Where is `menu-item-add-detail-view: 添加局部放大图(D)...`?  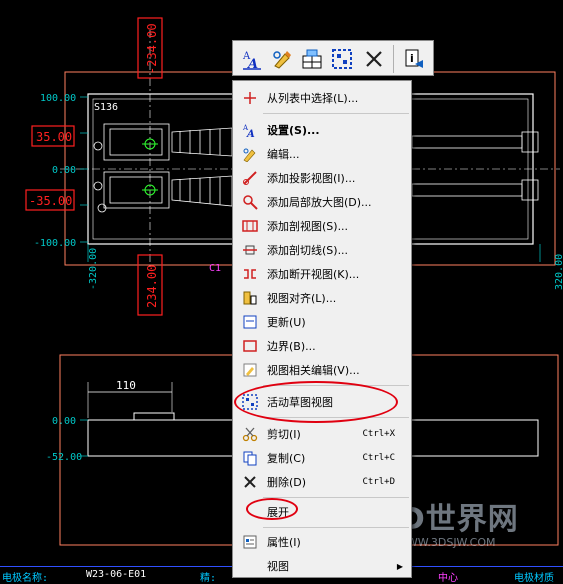 menu-item-add-detail-view: 添加局部放大图(D)... is located at coordinates (322, 202).